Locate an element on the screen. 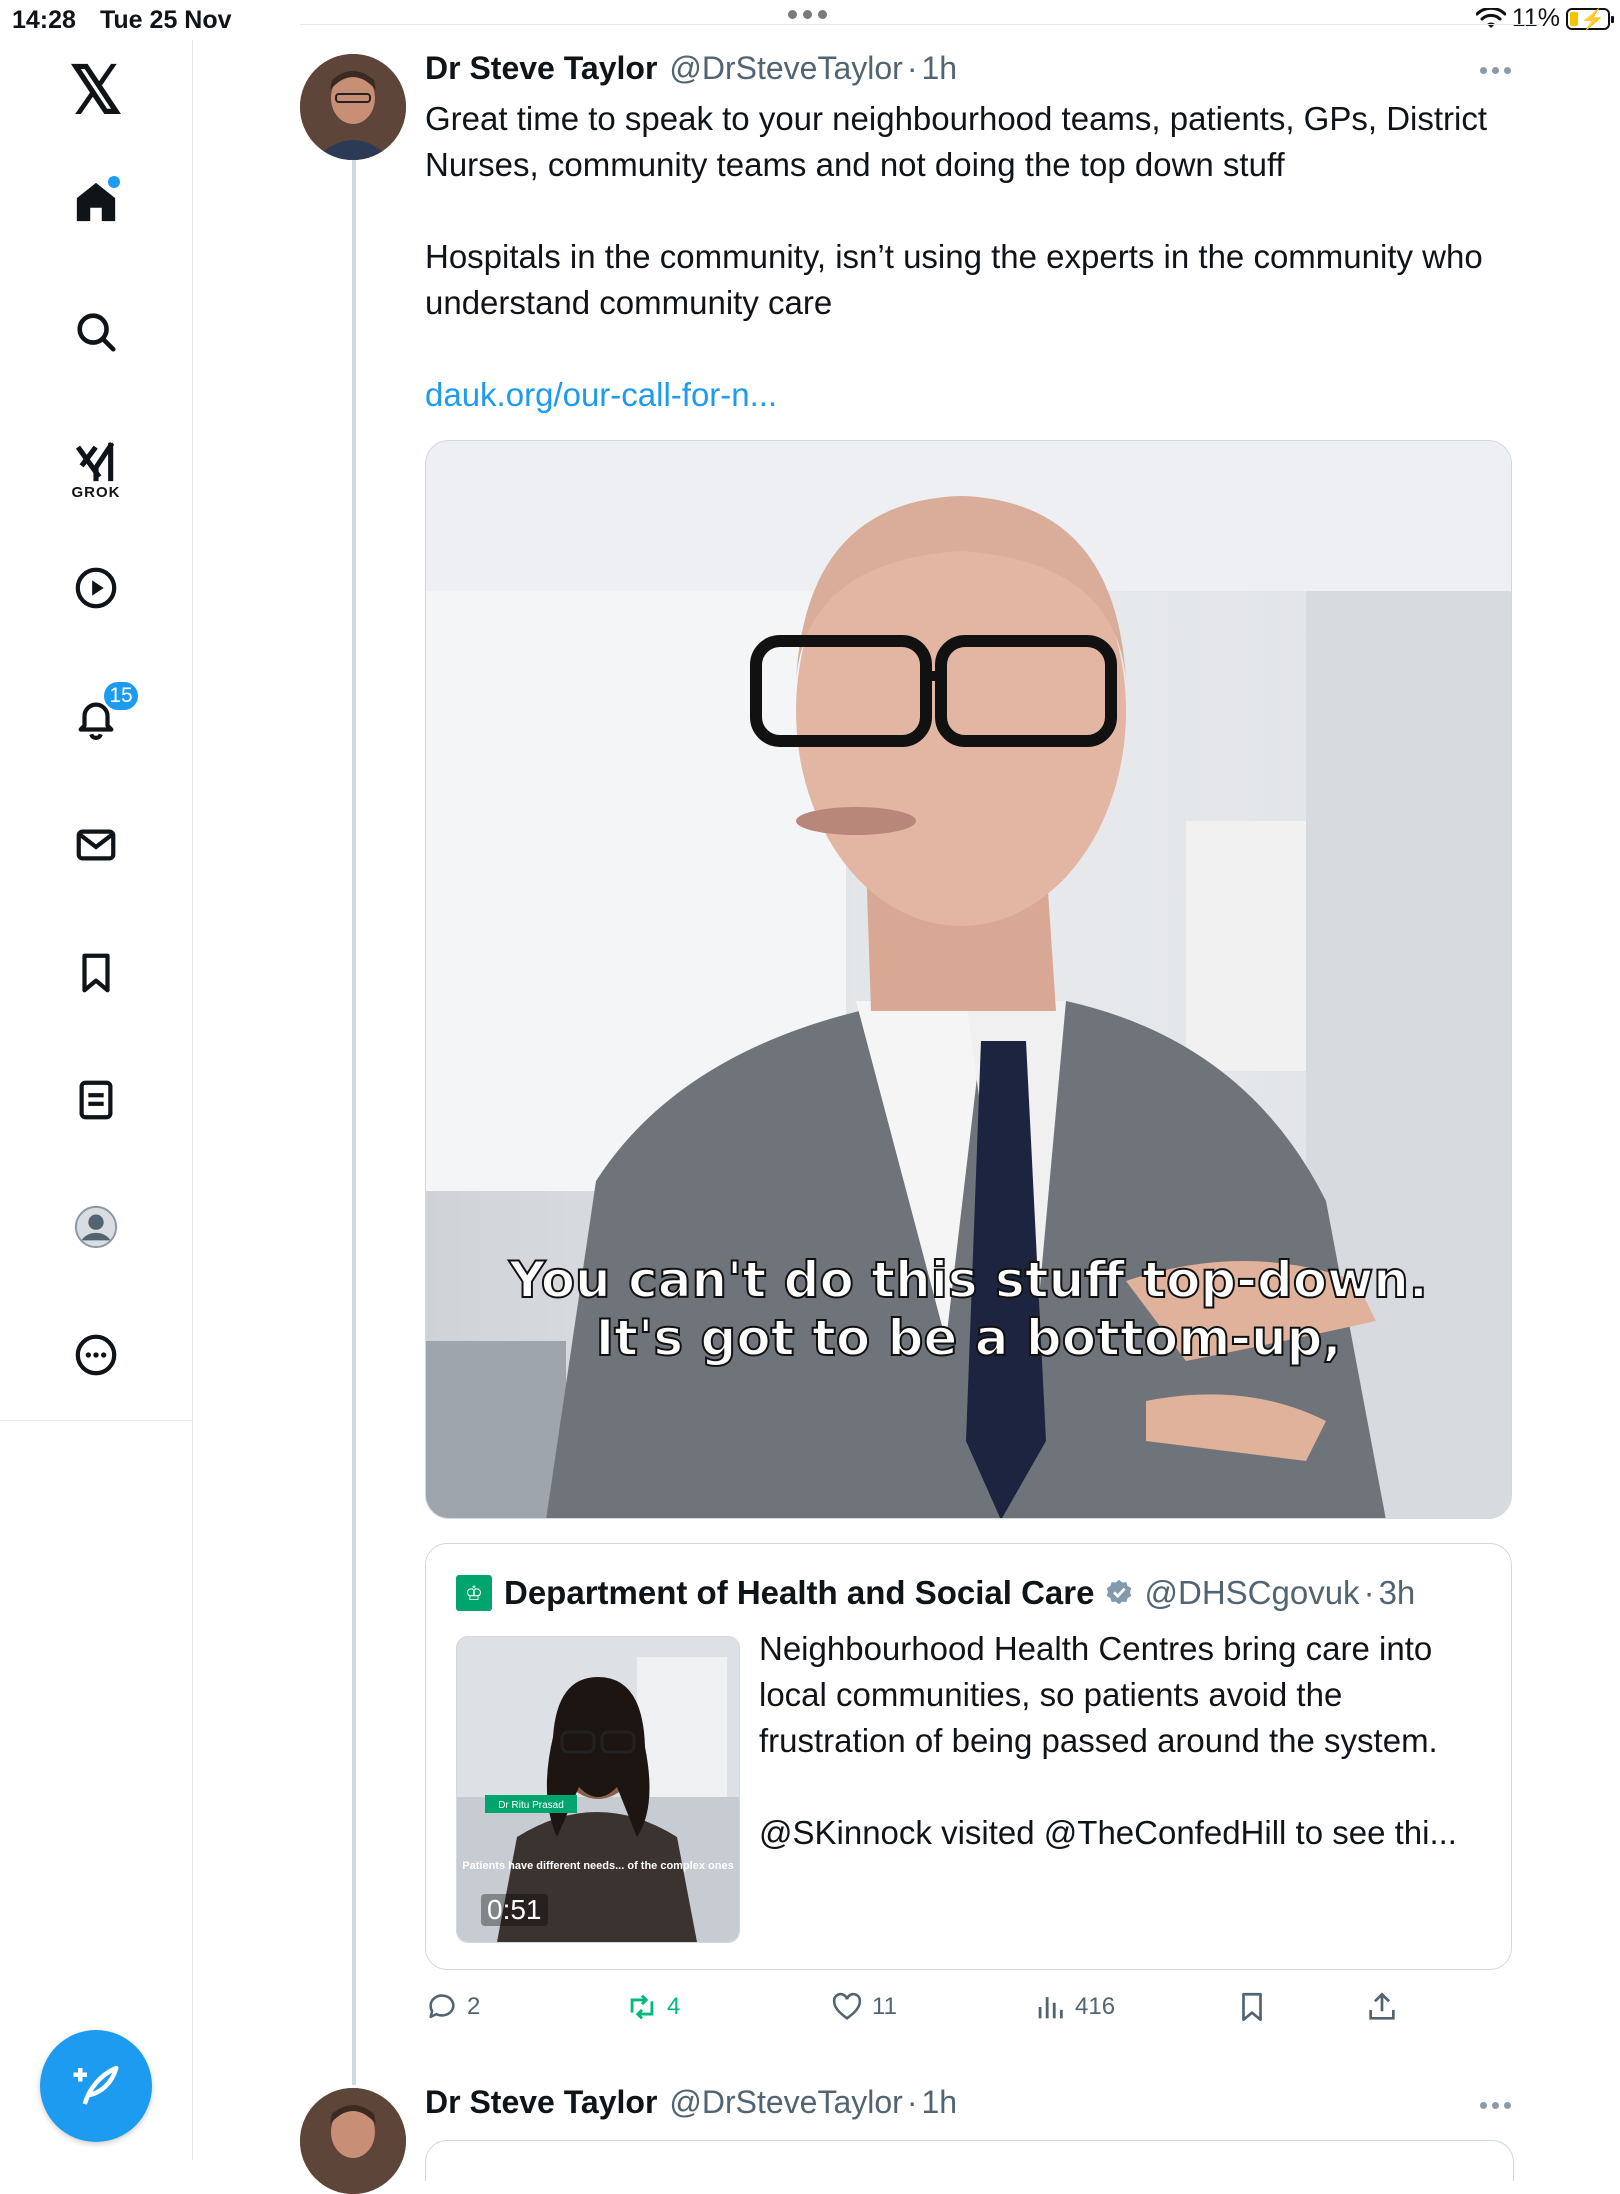  sidebar-item-lists is located at coordinates (96, 1100).